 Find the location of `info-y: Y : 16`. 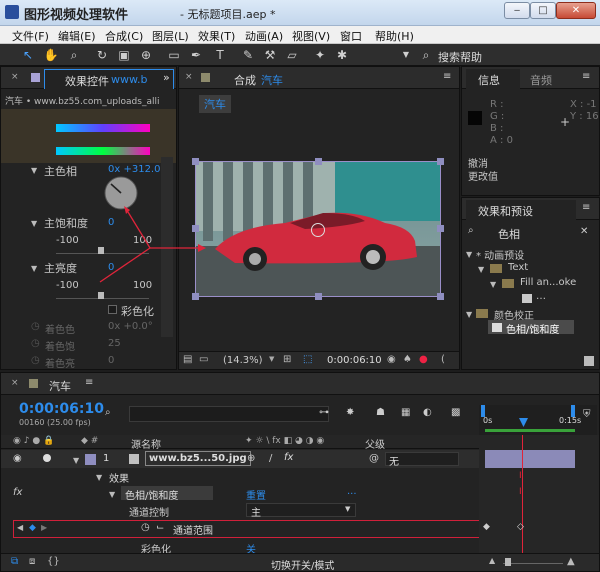

info-y: Y : 16 is located at coordinates (584, 116).